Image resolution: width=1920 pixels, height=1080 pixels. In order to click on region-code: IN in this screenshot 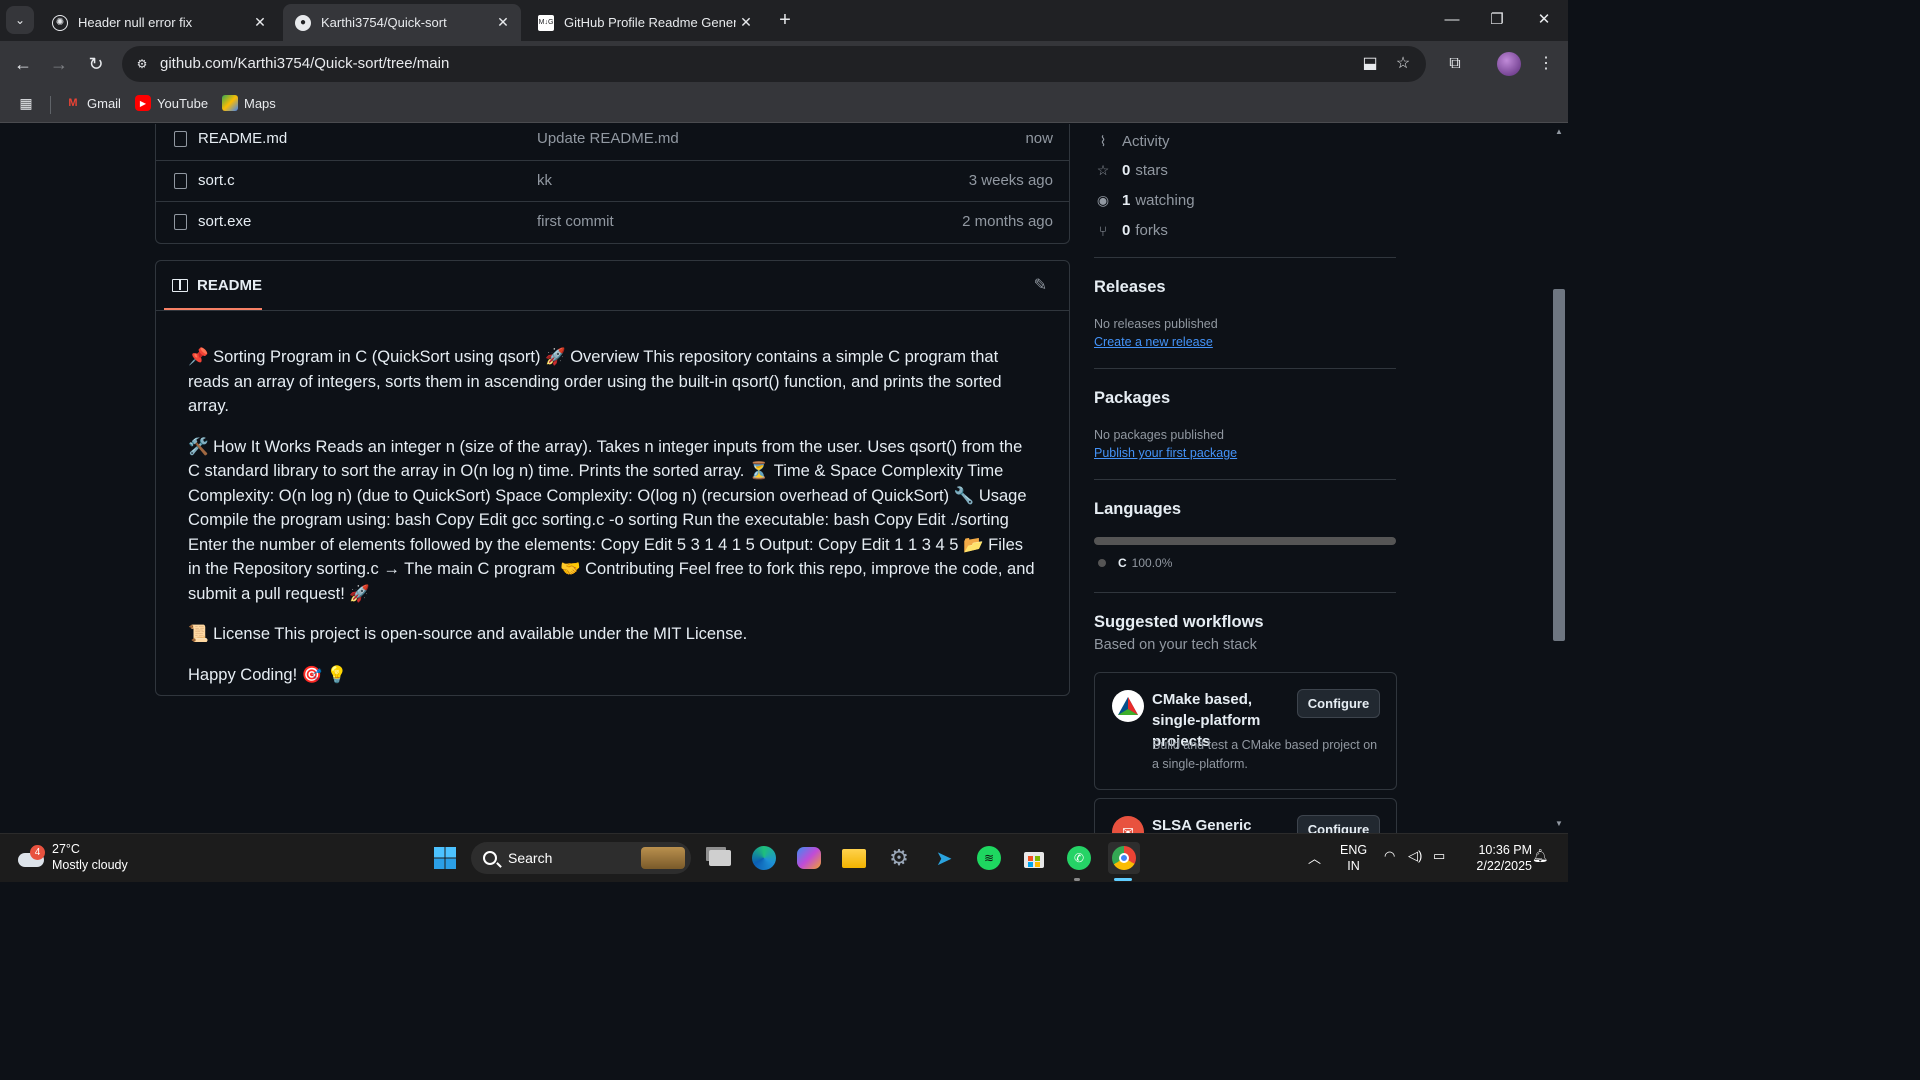, I will do `click(1353, 866)`.